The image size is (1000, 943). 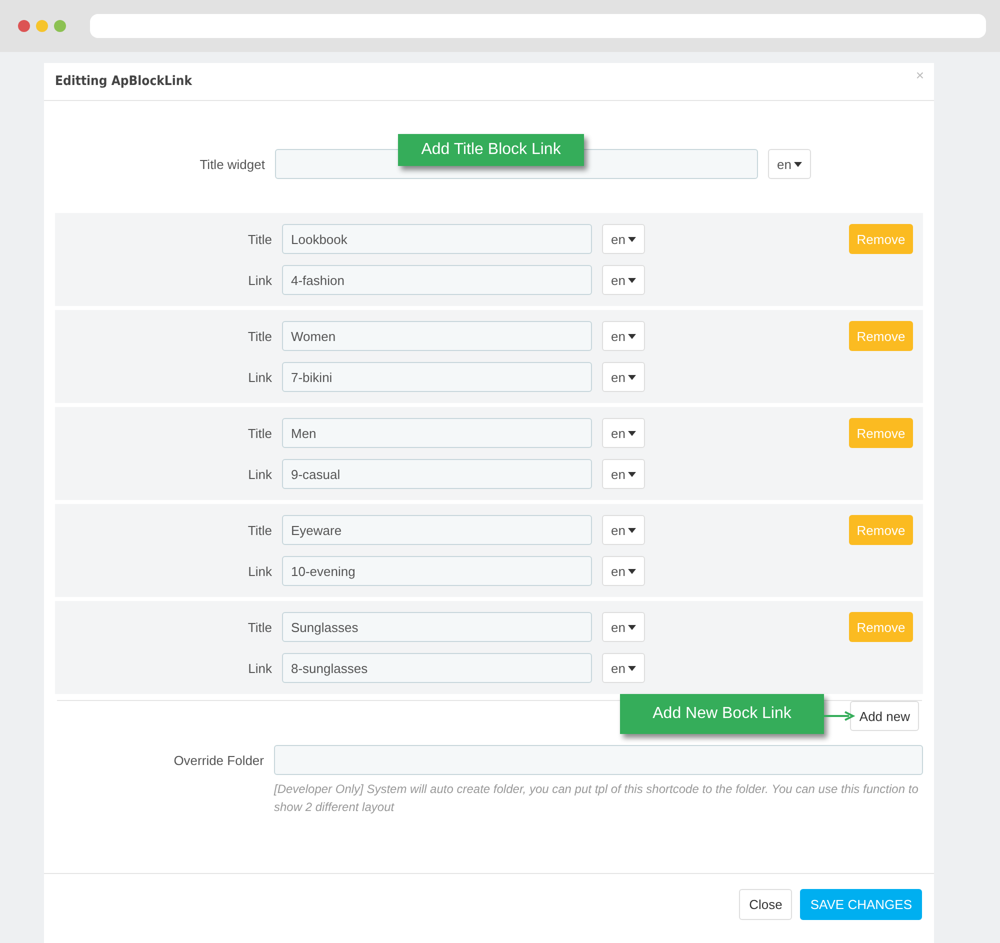 I want to click on annotation-tooltip: Add Title Block Link, so click(x=491, y=150).